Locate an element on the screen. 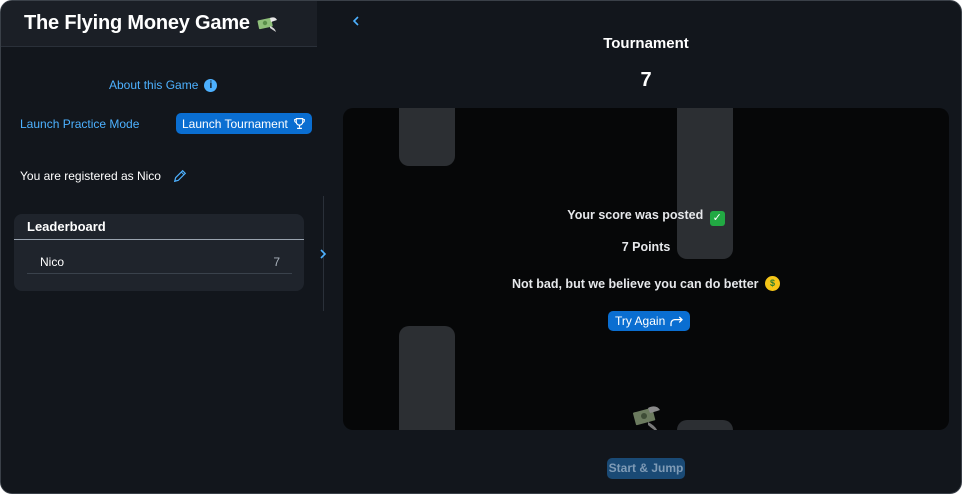 This screenshot has width=962, height=494. score-posted-text: Your score was posted is located at coordinates (635, 215).